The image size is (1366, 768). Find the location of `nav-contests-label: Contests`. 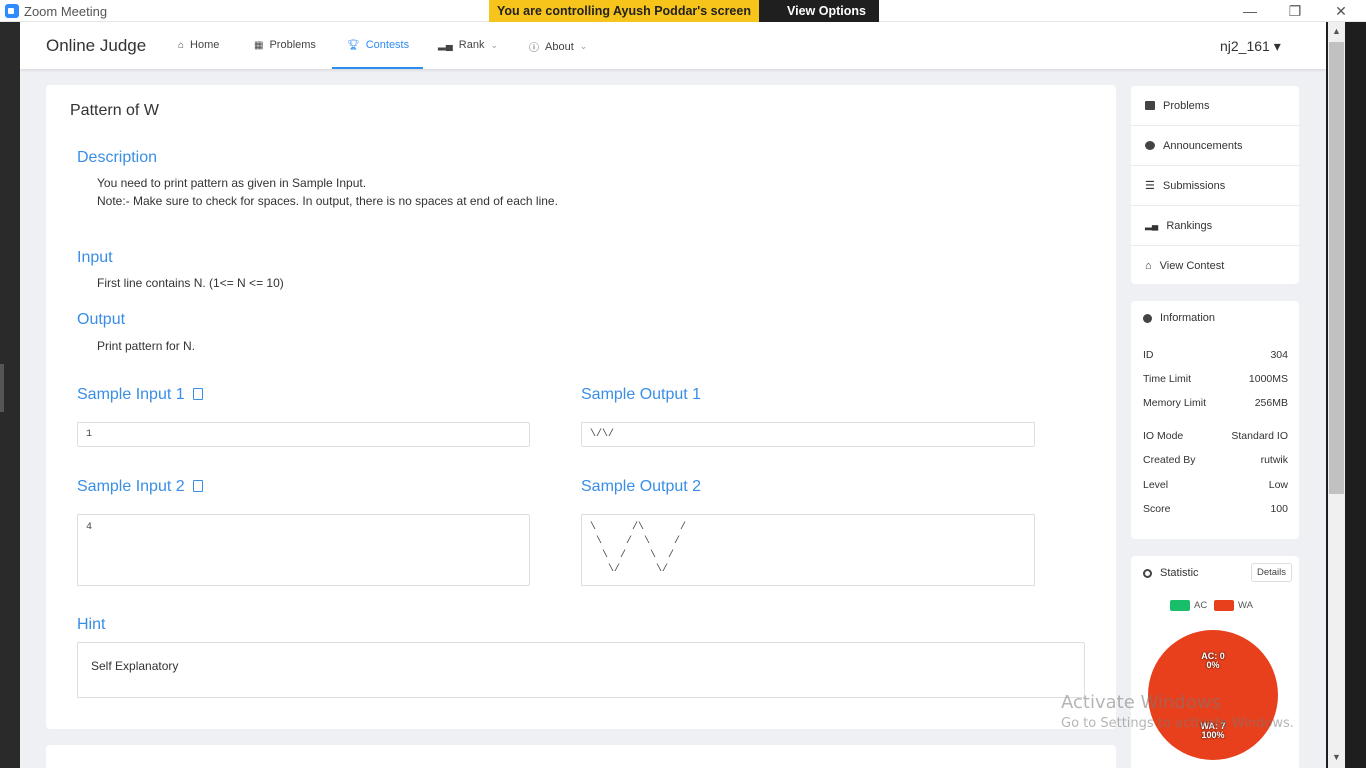

nav-contests-label: Contests is located at coordinates (387, 45).